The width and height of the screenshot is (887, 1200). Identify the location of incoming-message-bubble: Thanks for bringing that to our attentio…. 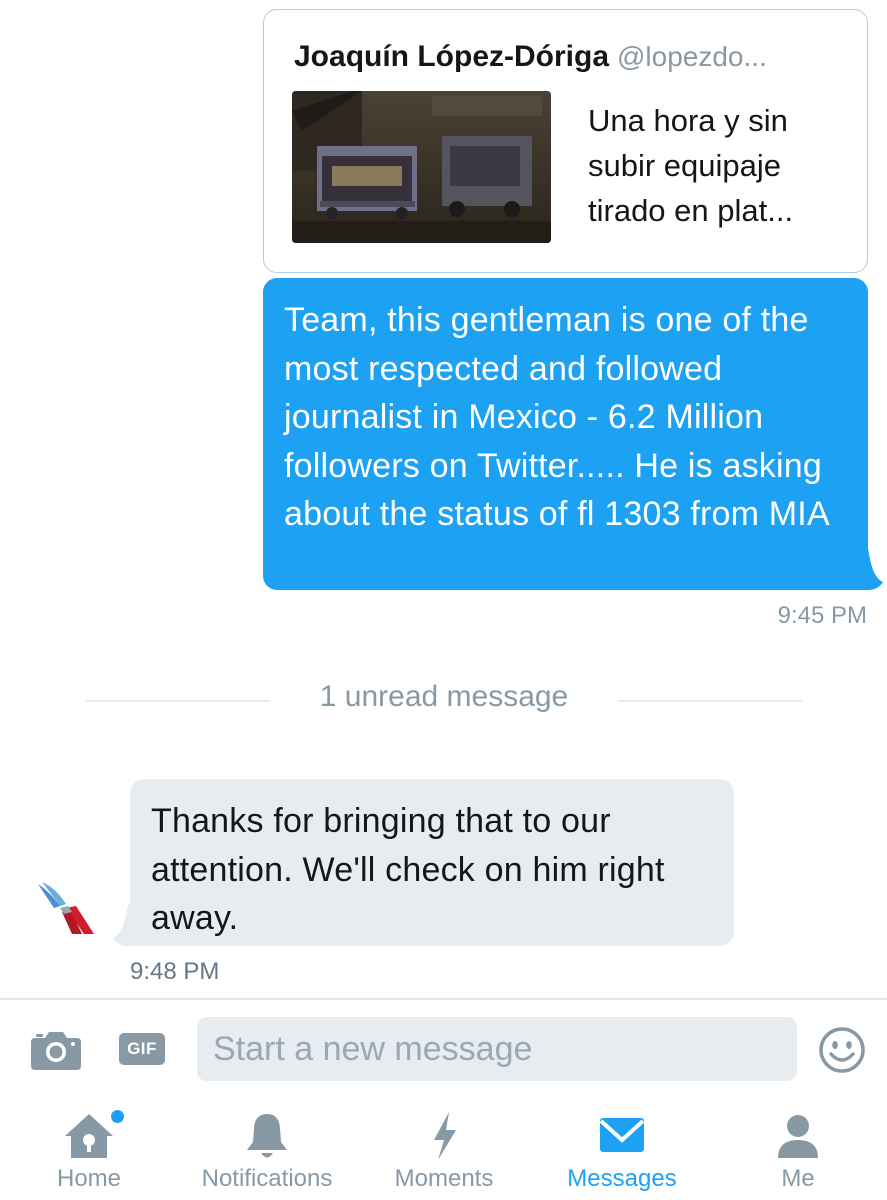
(432, 862).